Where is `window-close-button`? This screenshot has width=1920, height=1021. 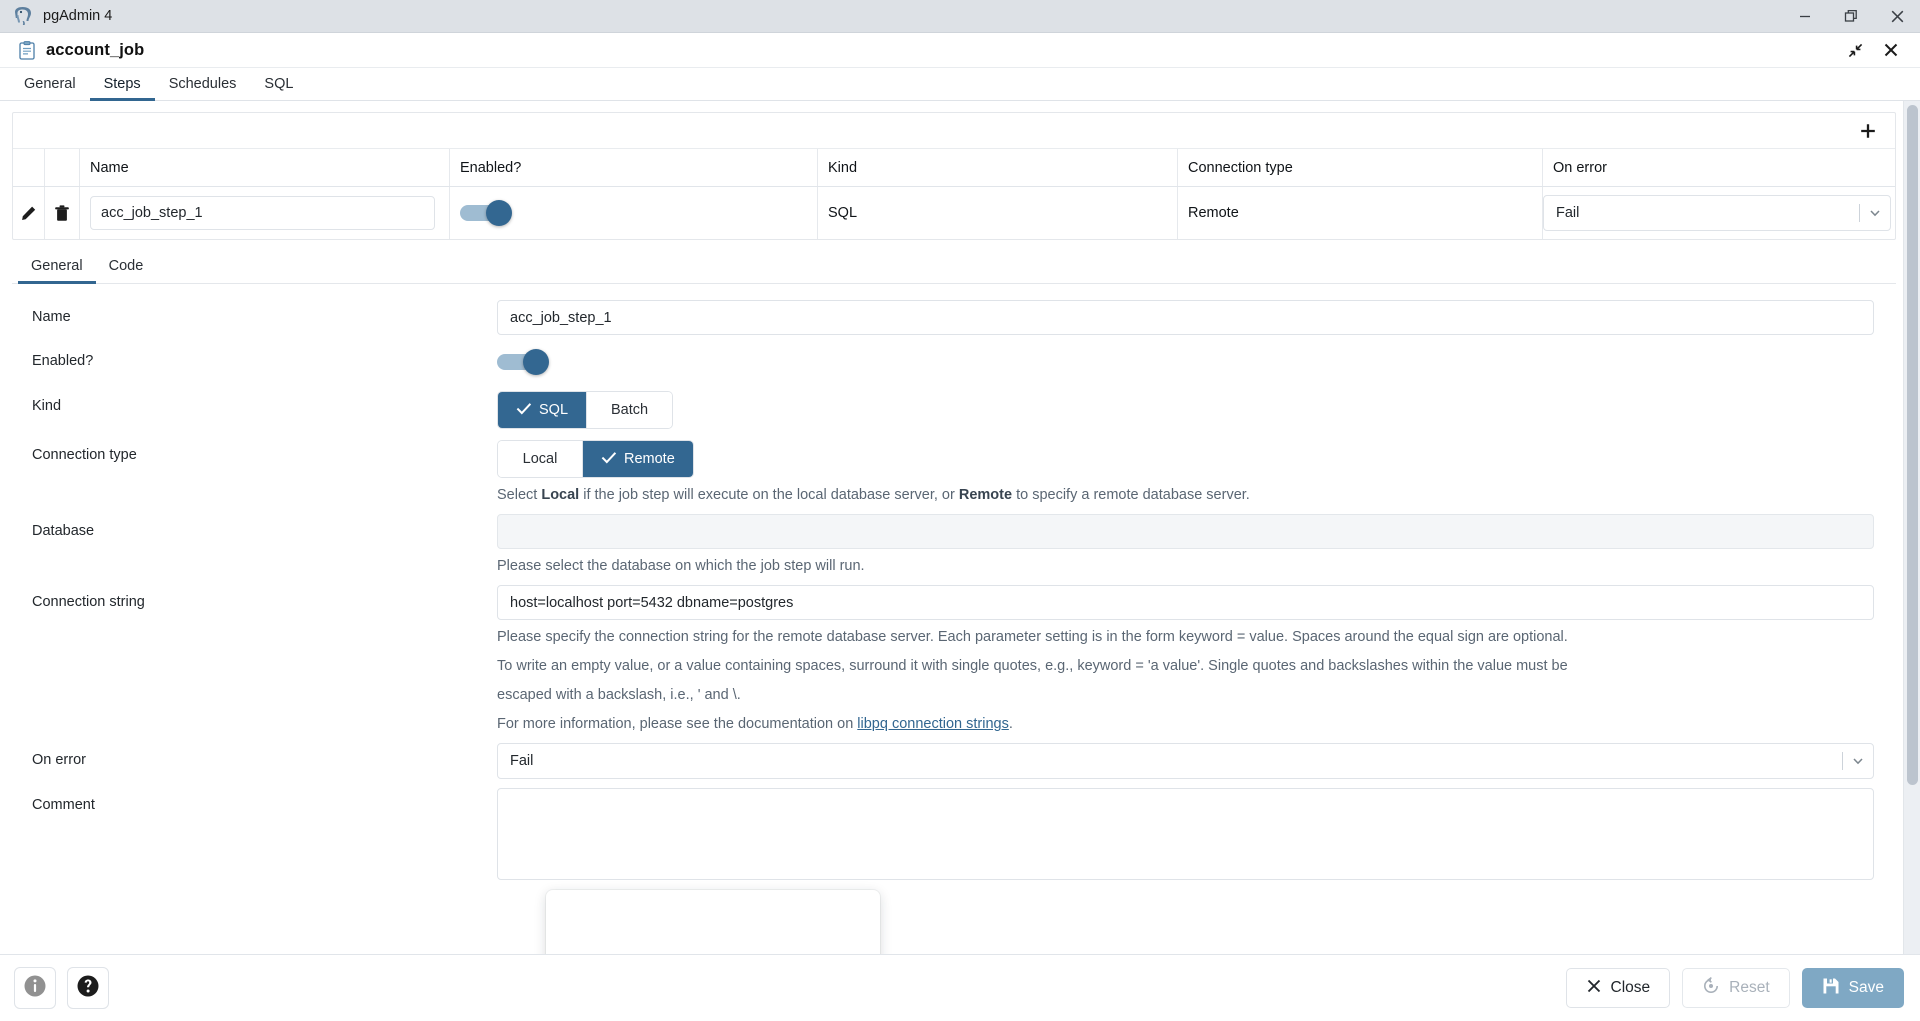
window-close-button is located at coordinates (1897, 16).